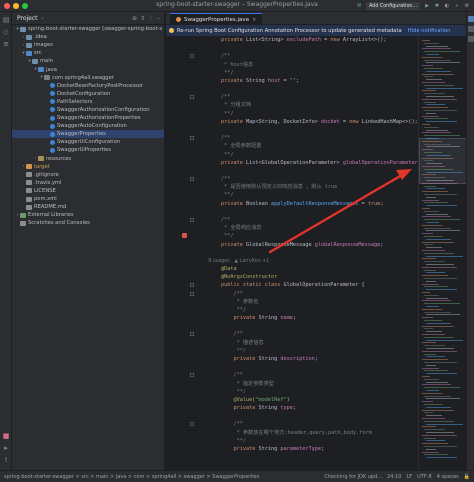  What do you see at coordinates (467, 6) in the screenshot?
I see `settings-icon: ⚙` at bounding box center [467, 6].